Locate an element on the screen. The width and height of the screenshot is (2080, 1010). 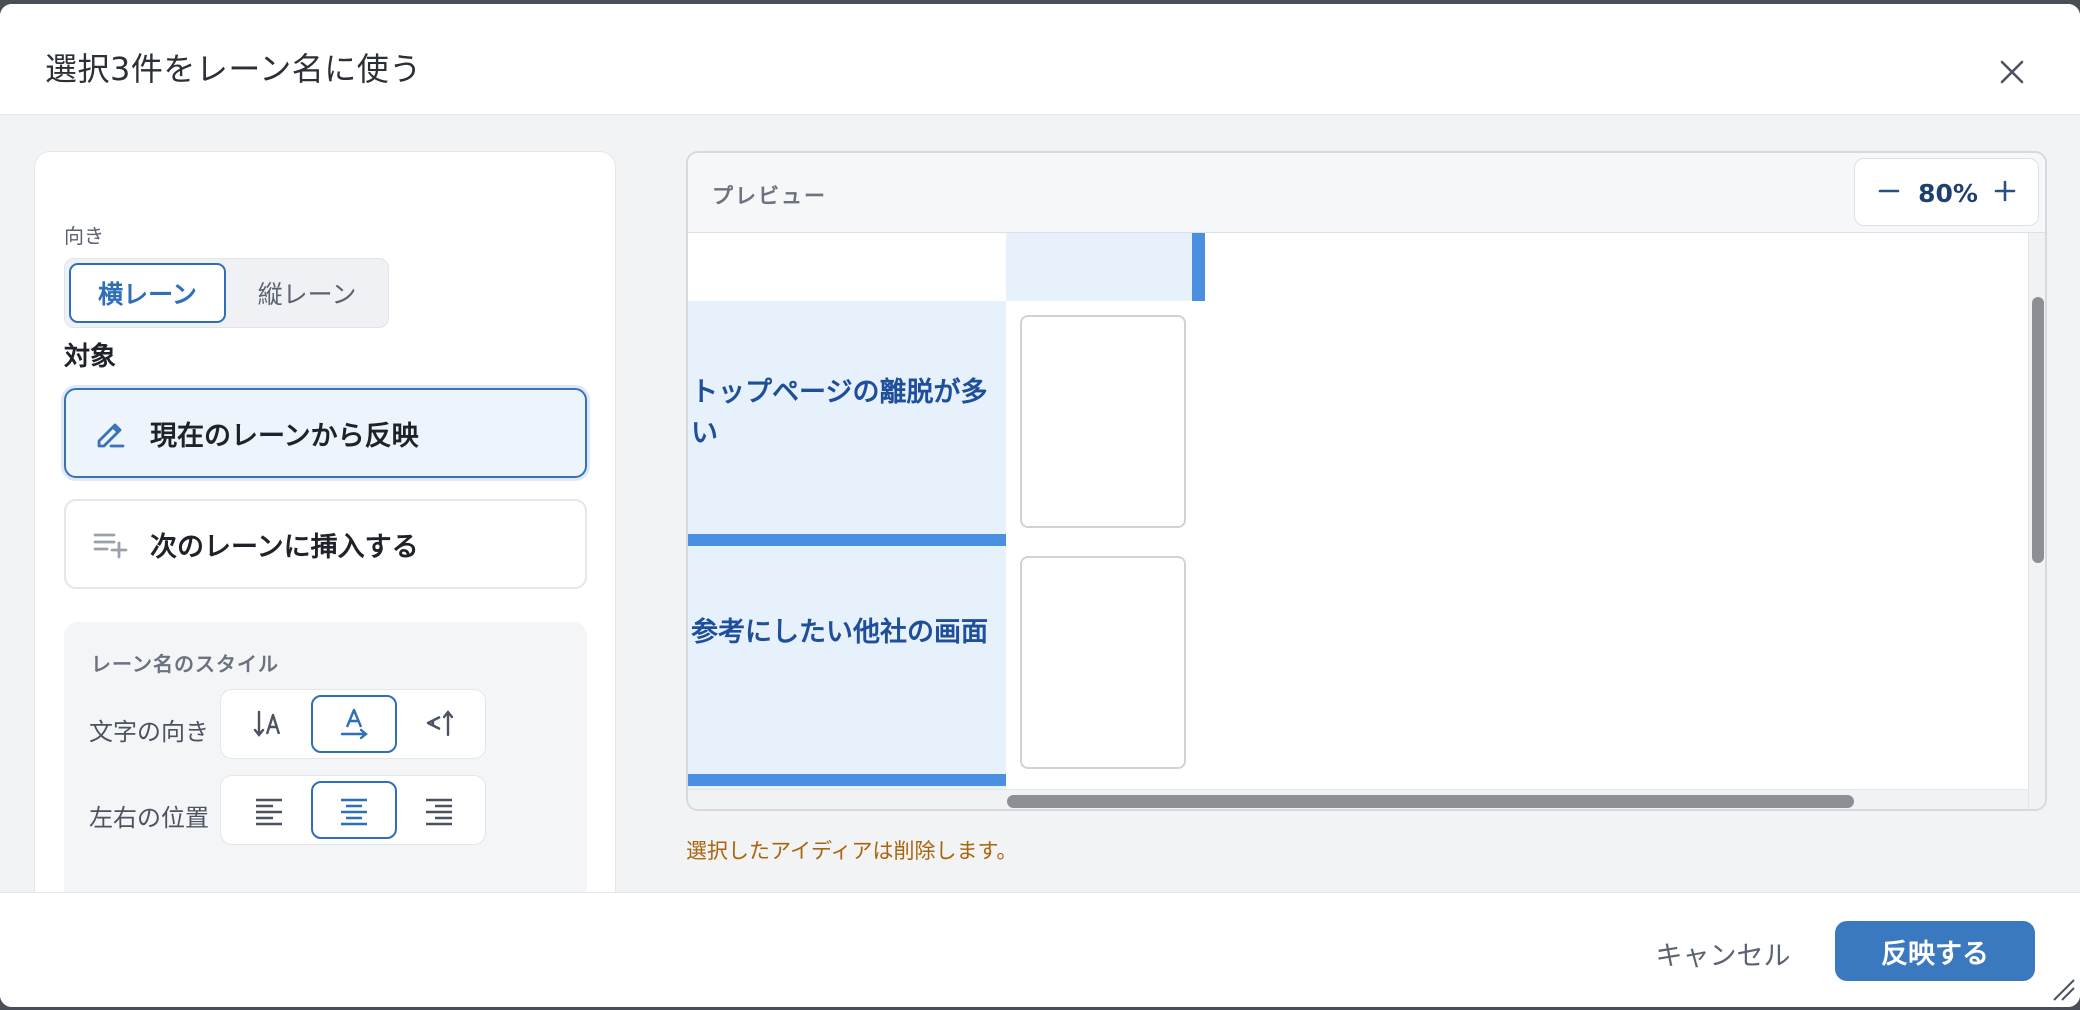
horizontal-scroll-thumb is located at coordinates (1430, 801).